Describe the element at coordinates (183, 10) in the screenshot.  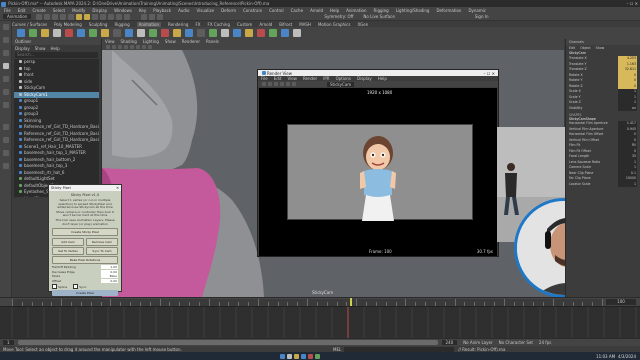
I see `menu-item: Audio` at that location.